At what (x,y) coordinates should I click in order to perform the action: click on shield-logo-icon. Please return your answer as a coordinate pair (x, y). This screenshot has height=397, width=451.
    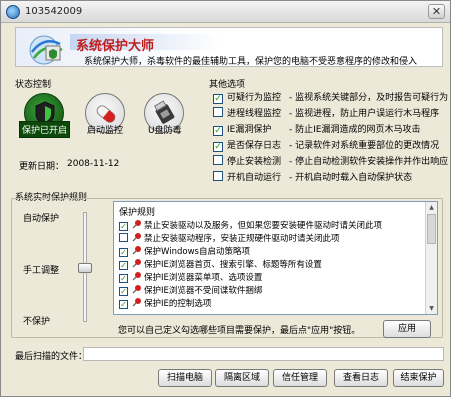
    Looking at the image, I should click on (46, 50).